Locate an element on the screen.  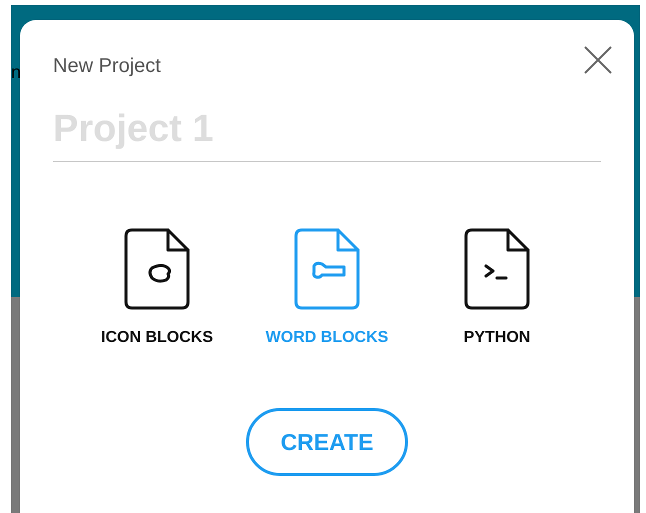
project-type-option: PYTHON is located at coordinates (497, 287).